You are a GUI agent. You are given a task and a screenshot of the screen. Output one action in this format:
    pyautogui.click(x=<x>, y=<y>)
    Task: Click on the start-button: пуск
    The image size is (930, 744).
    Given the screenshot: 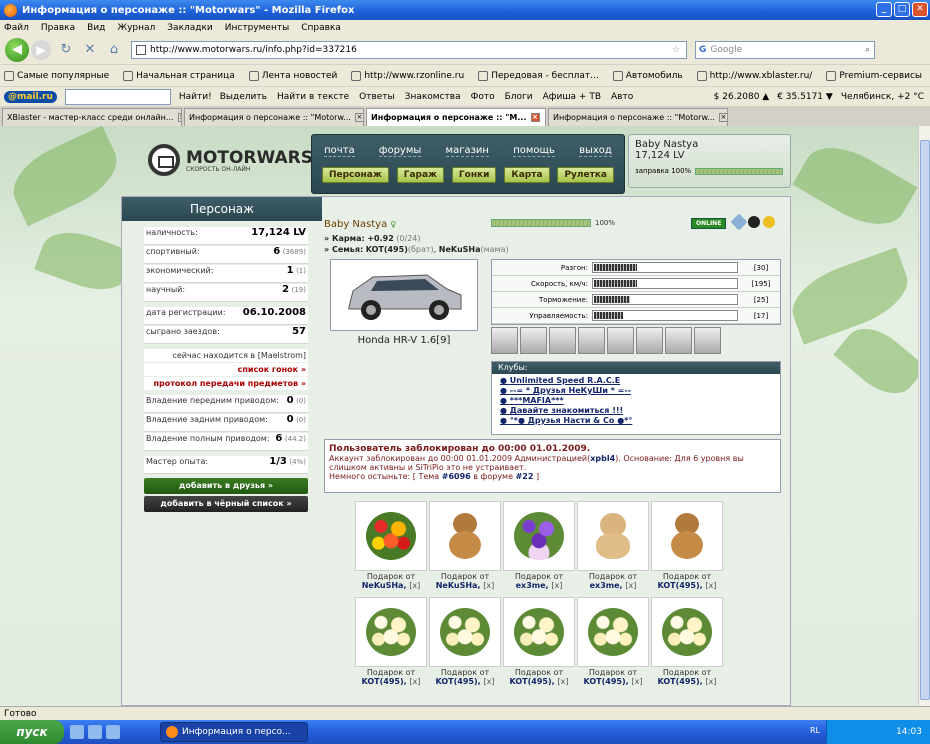 What is the action you would take?
    pyautogui.click(x=32, y=732)
    